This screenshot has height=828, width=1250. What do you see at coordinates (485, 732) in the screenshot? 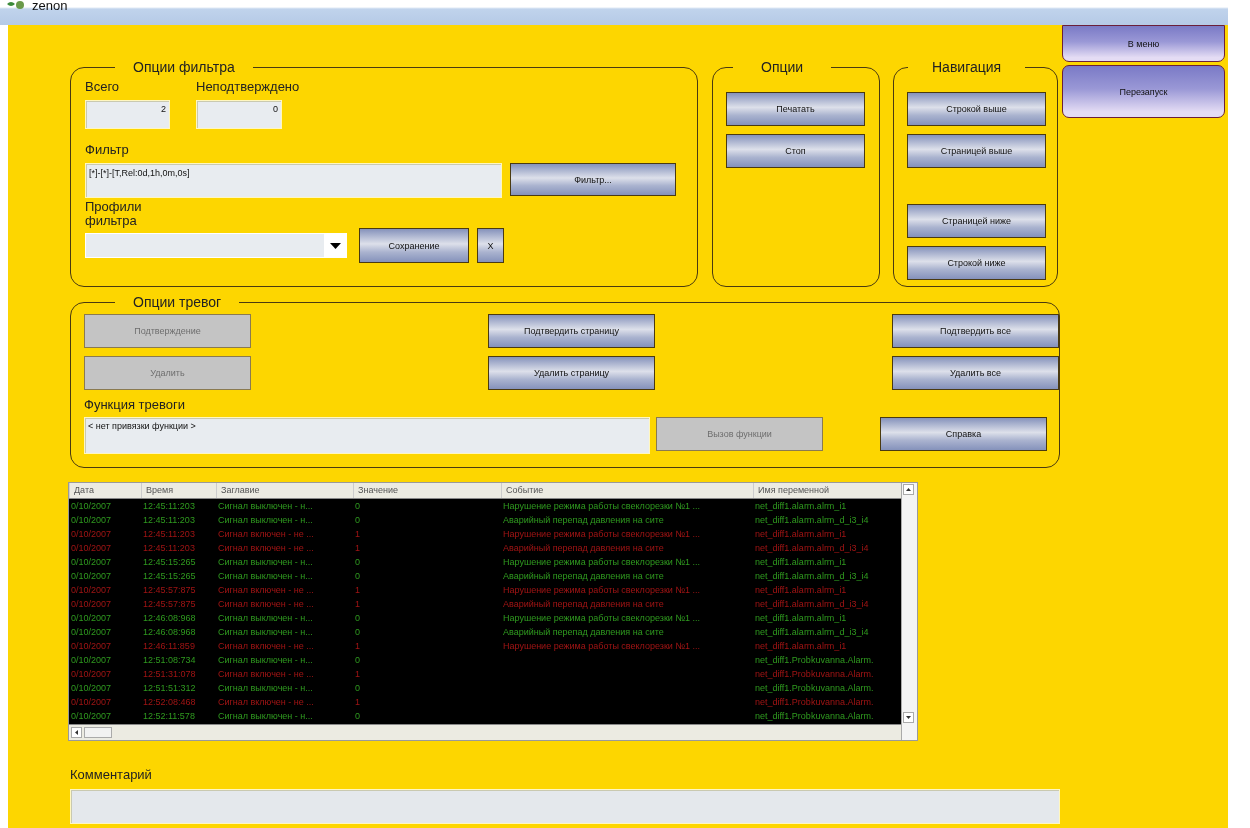
I see `horizontal-scrollbar` at bounding box center [485, 732].